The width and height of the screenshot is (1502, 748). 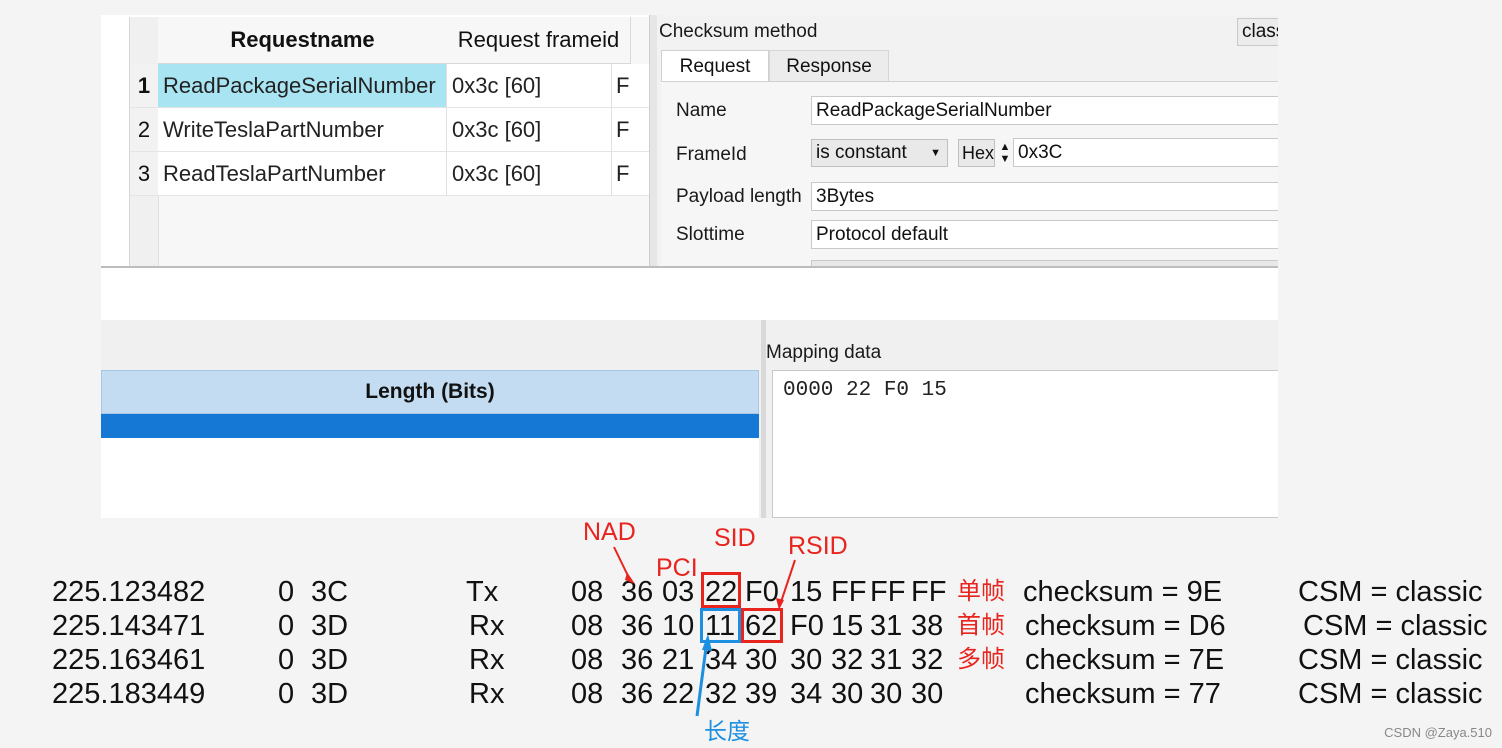 I want to click on sid-highlight-box, so click(x=721, y=590).